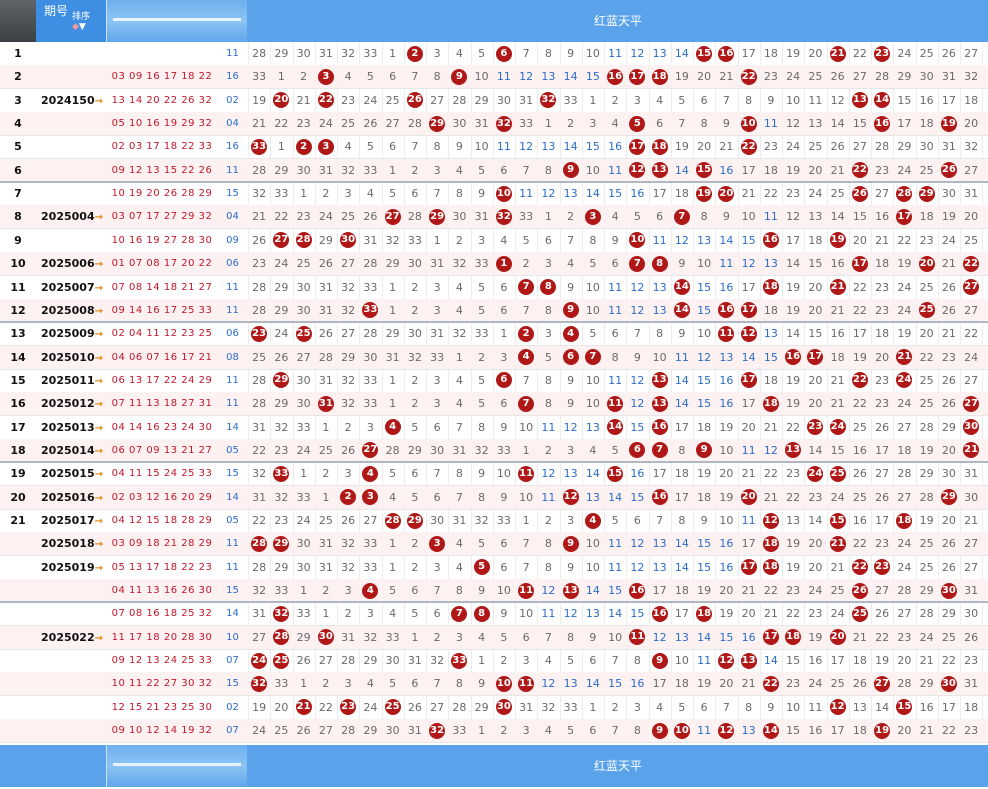 Image resolution: width=988 pixels, height=789 pixels. Describe the element at coordinates (232, 474) in the screenshot. I see `blue-ball-number: 15` at that location.